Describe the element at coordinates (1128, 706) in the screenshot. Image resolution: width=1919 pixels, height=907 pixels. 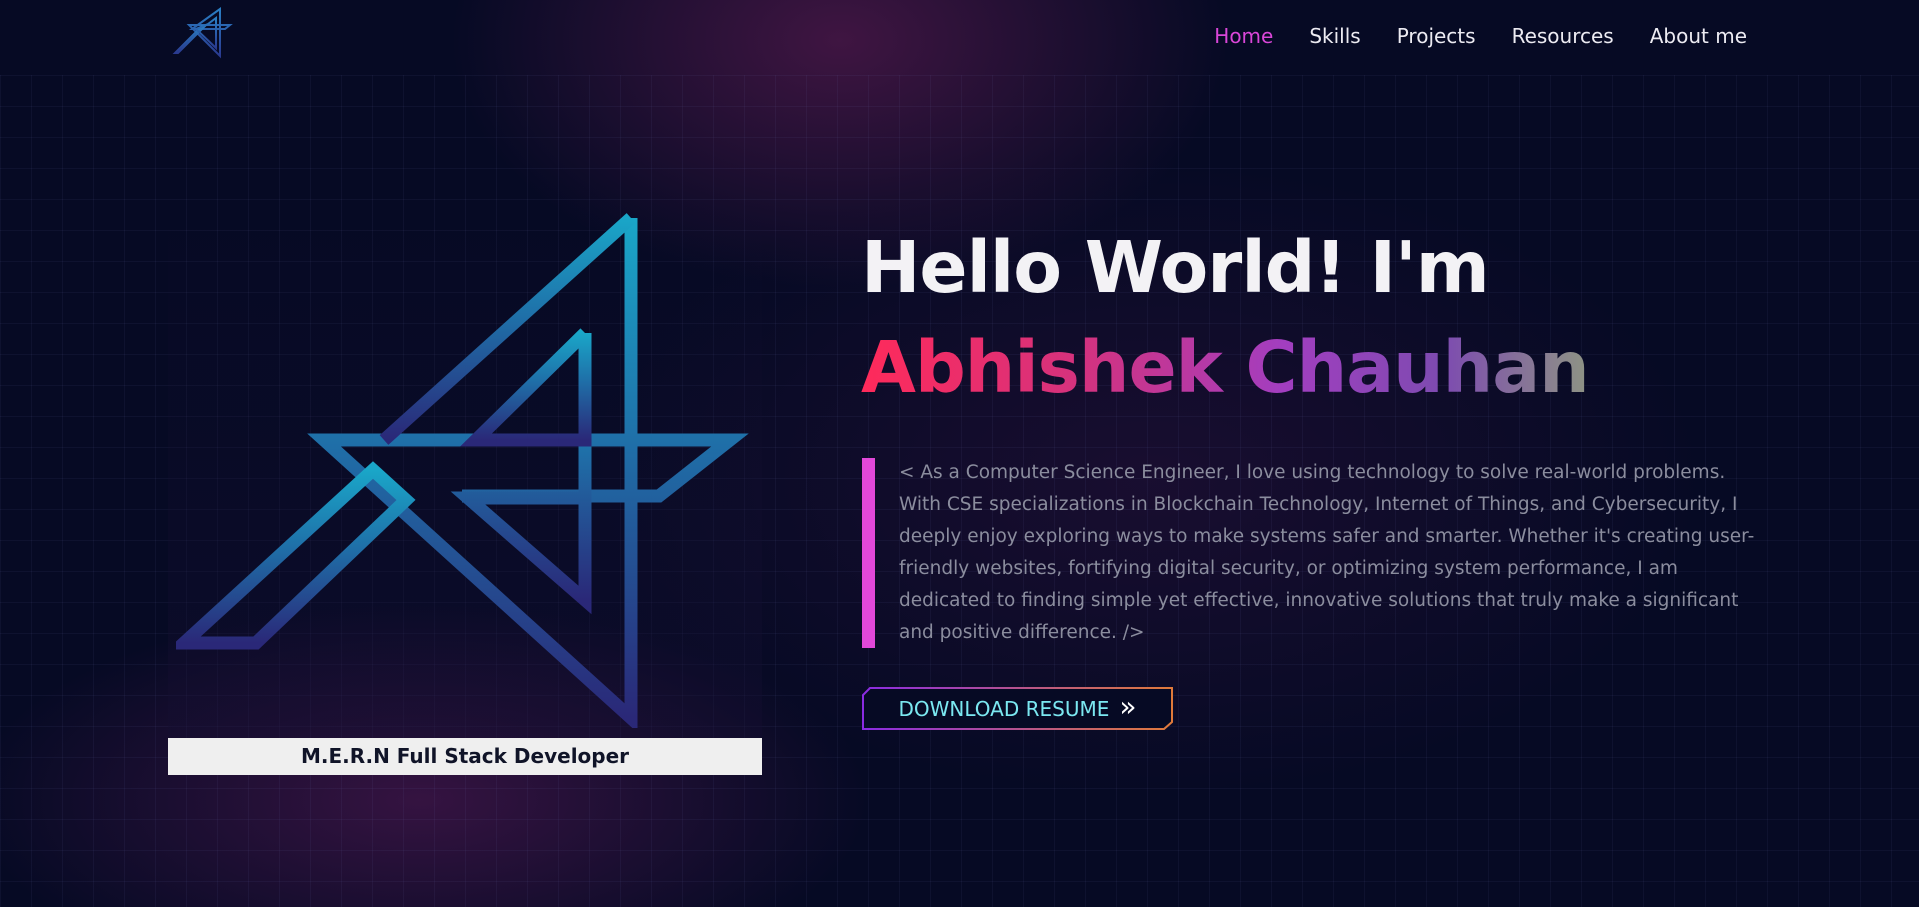
I see `double-chevron-right-icon: »` at that location.